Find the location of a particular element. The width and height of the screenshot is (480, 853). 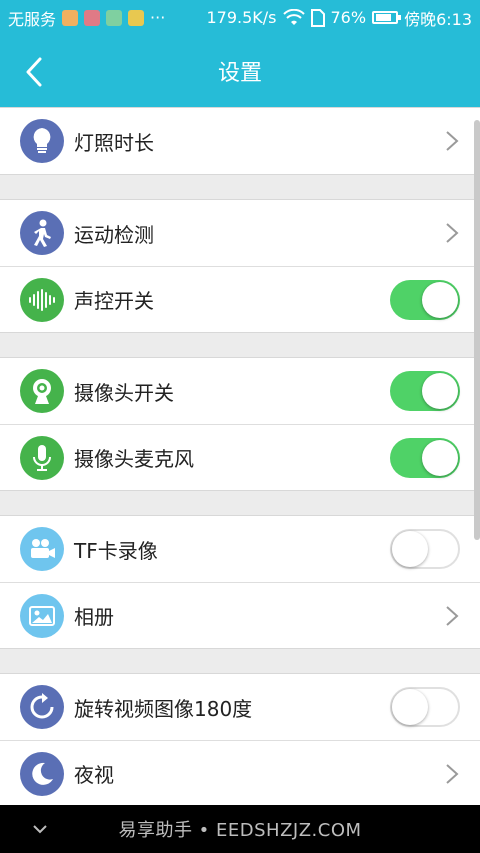

setting-rotate-video: 旋转视频图像180度 is located at coordinates (240, 707).